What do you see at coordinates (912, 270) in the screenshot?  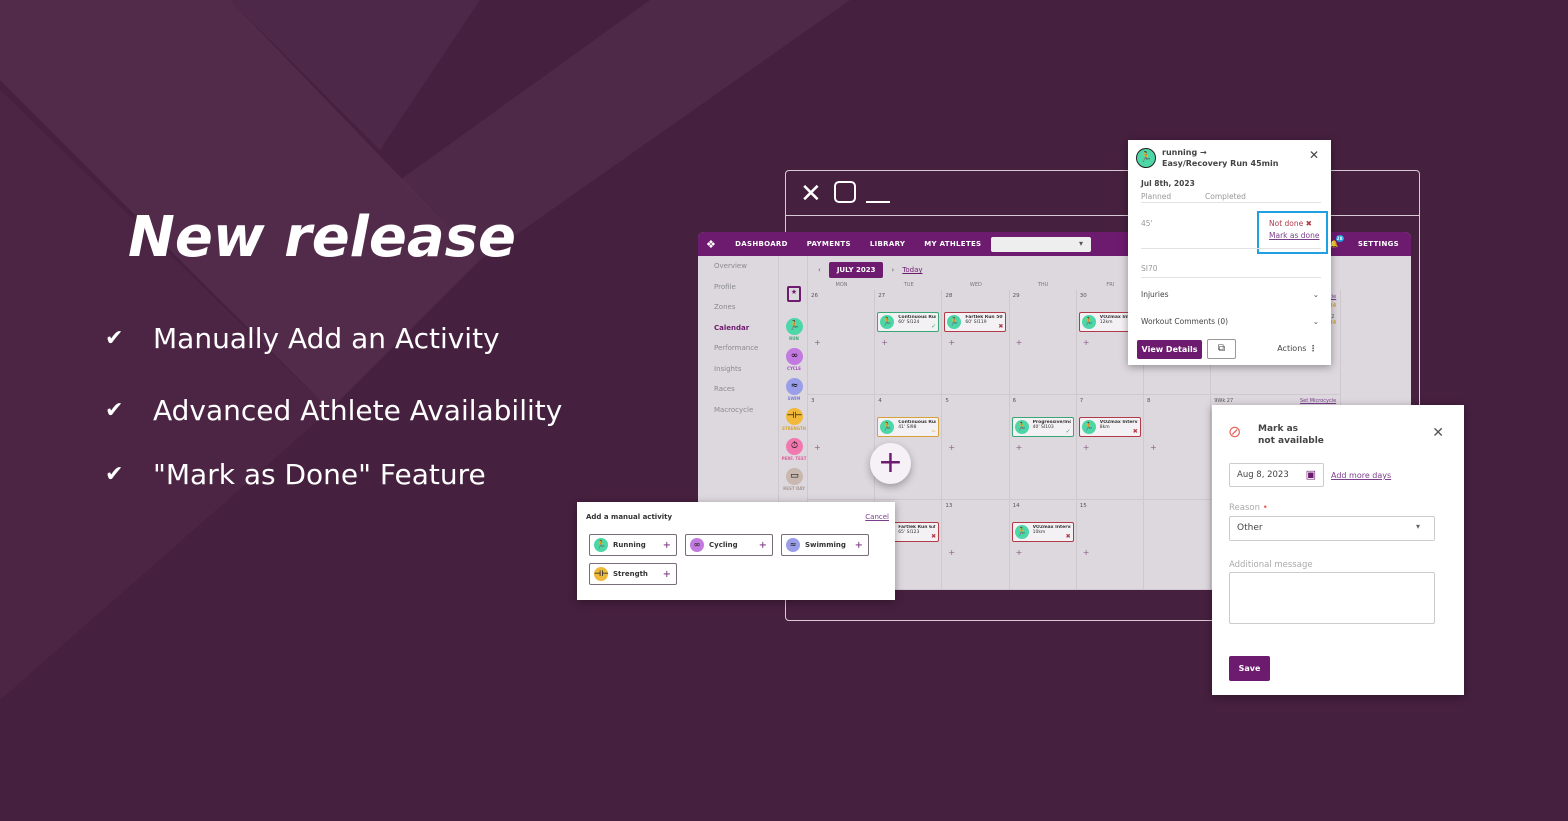 I see `today-link: Today` at bounding box center [912, 270].